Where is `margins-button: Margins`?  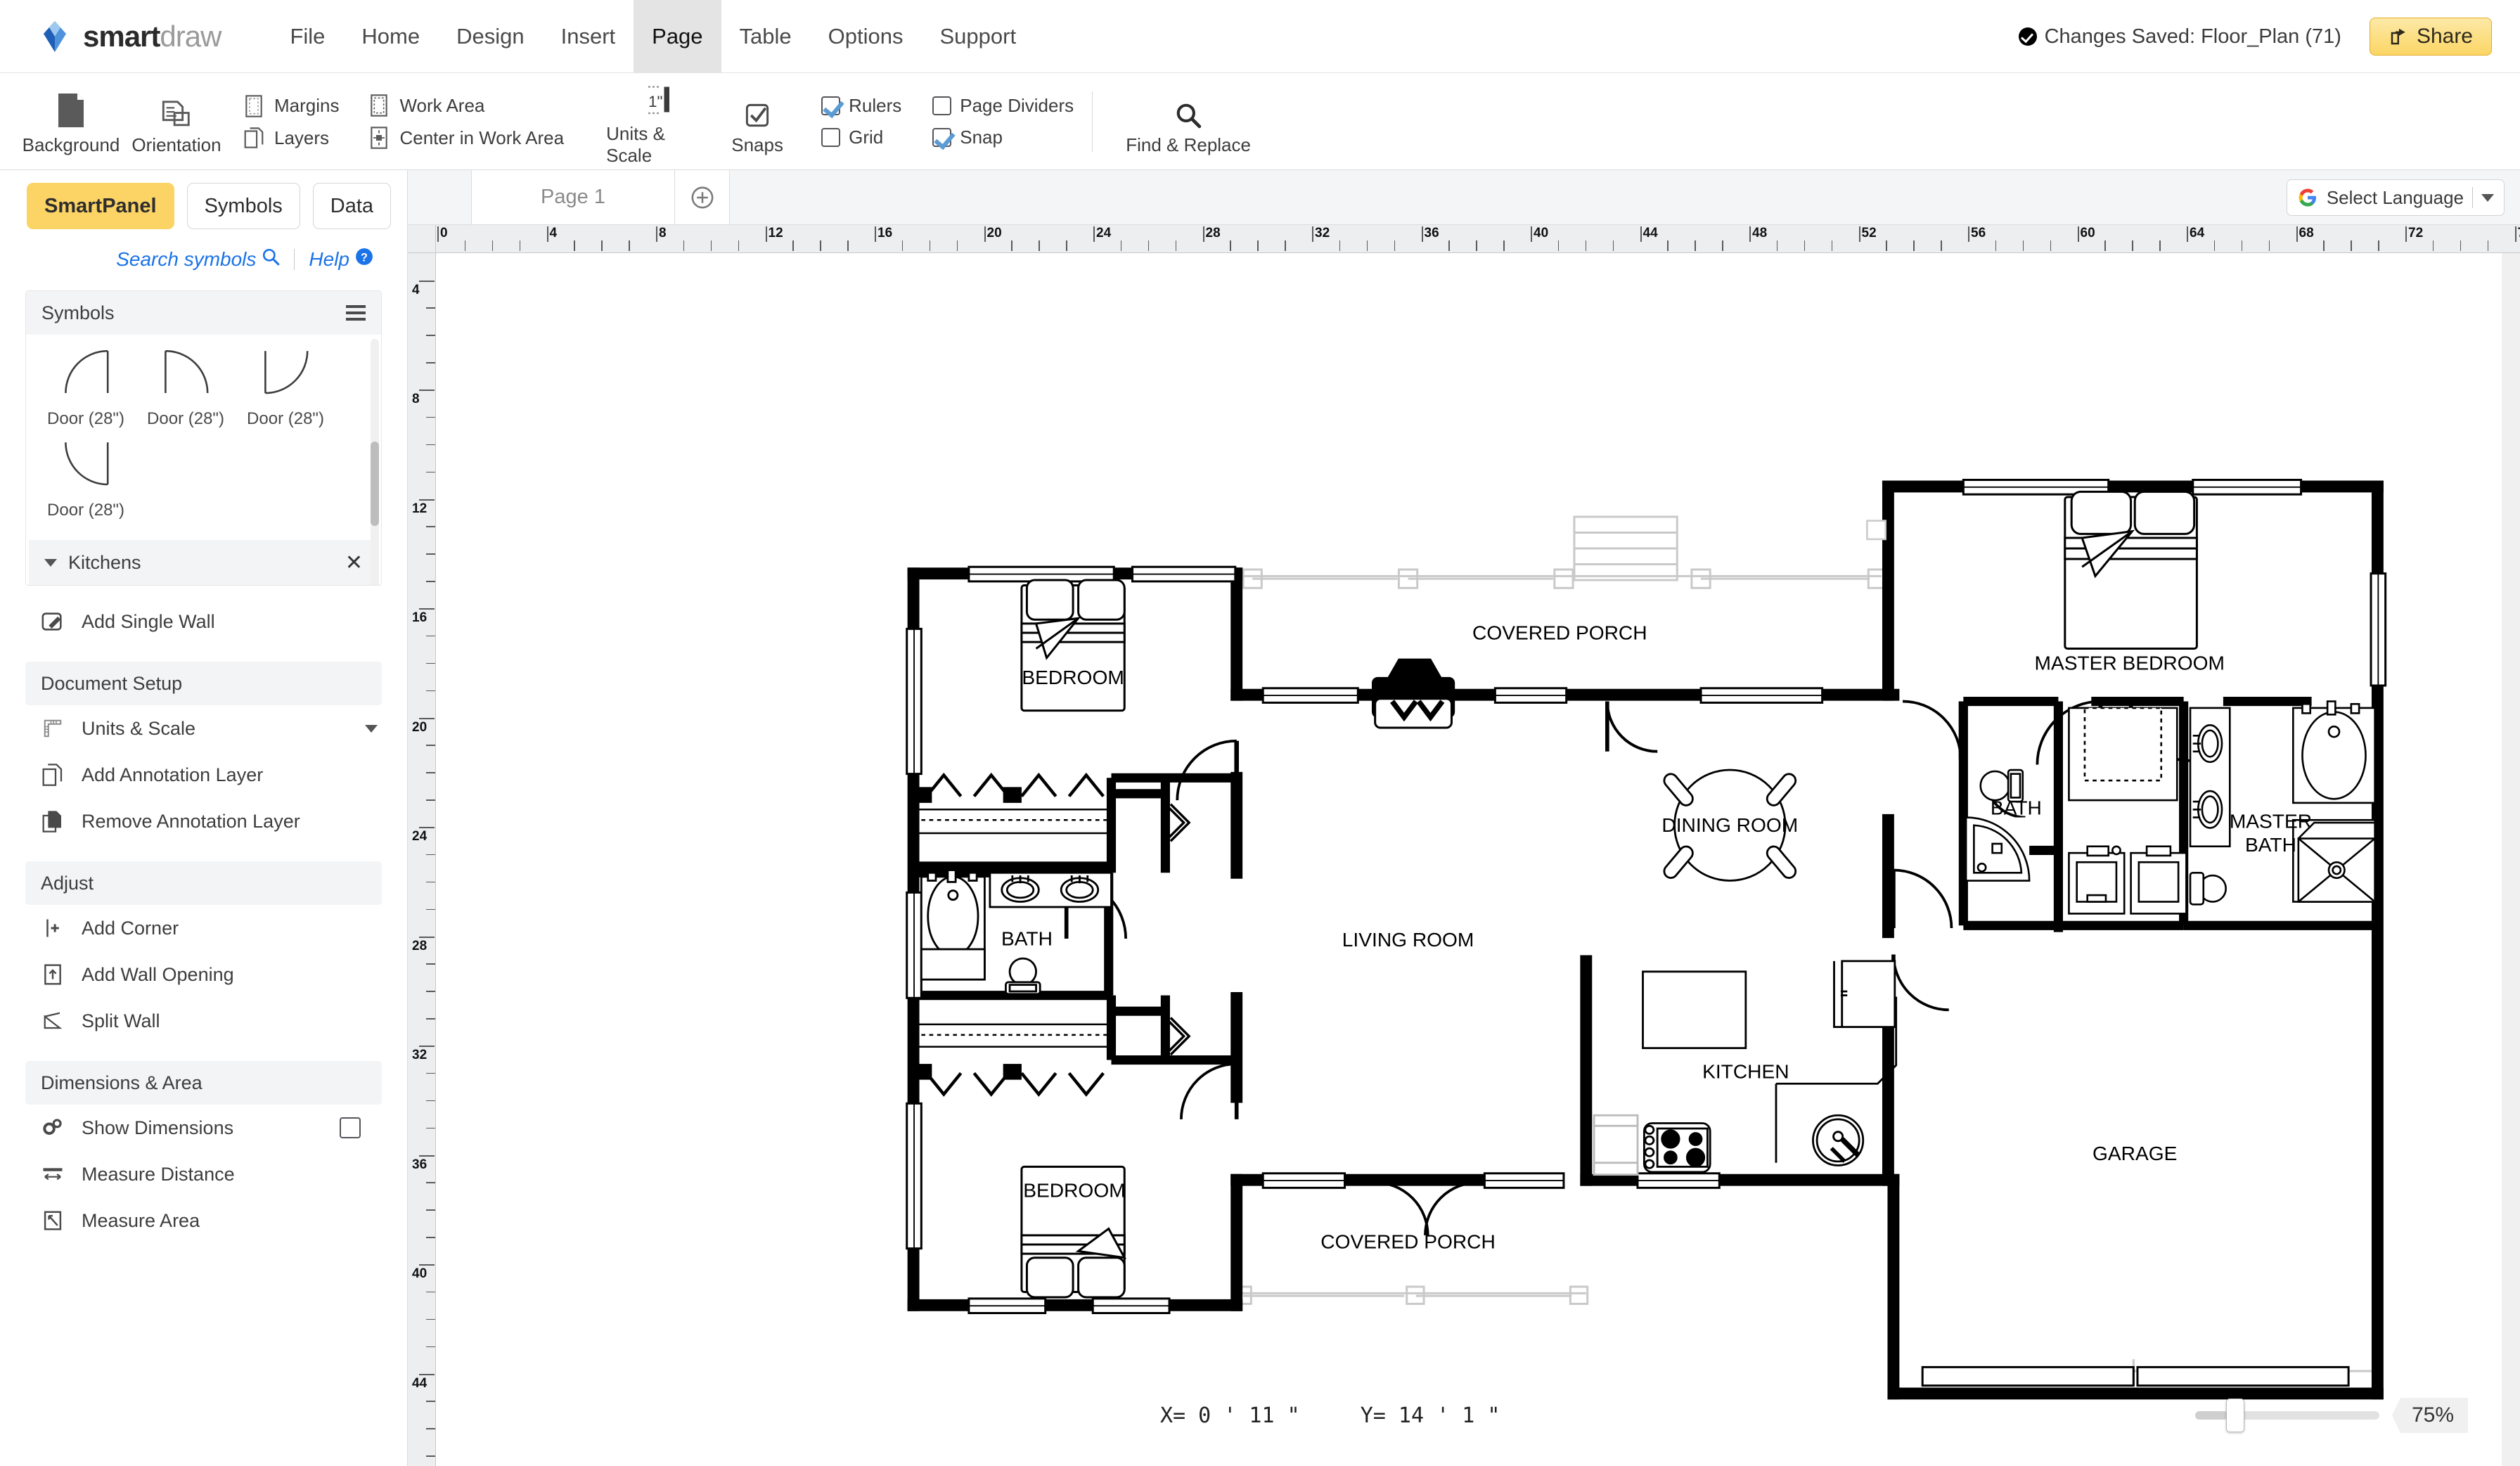 margins-button: Margins is located at coordinates (290, 105).